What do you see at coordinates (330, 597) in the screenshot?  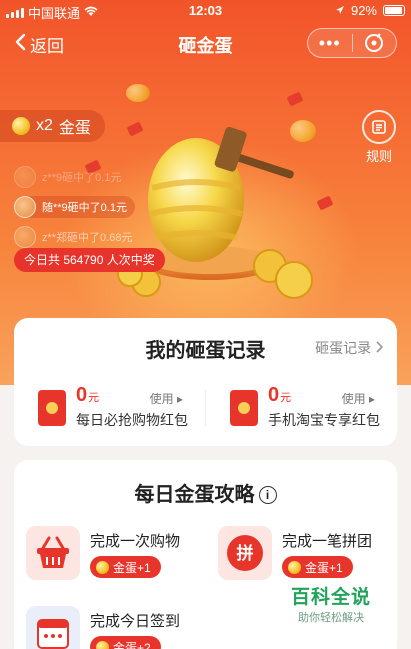 I see `watermark-title: 百科全说` at bounding box center [330, 597].